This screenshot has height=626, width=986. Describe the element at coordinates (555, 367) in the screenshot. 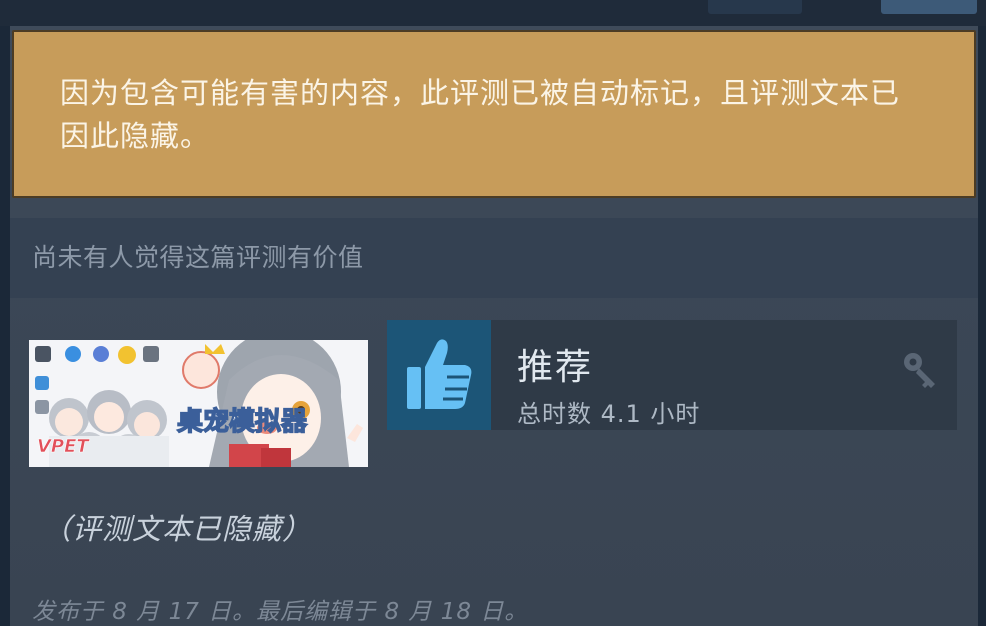

I see `recommendation-title: 推荐` at that location.